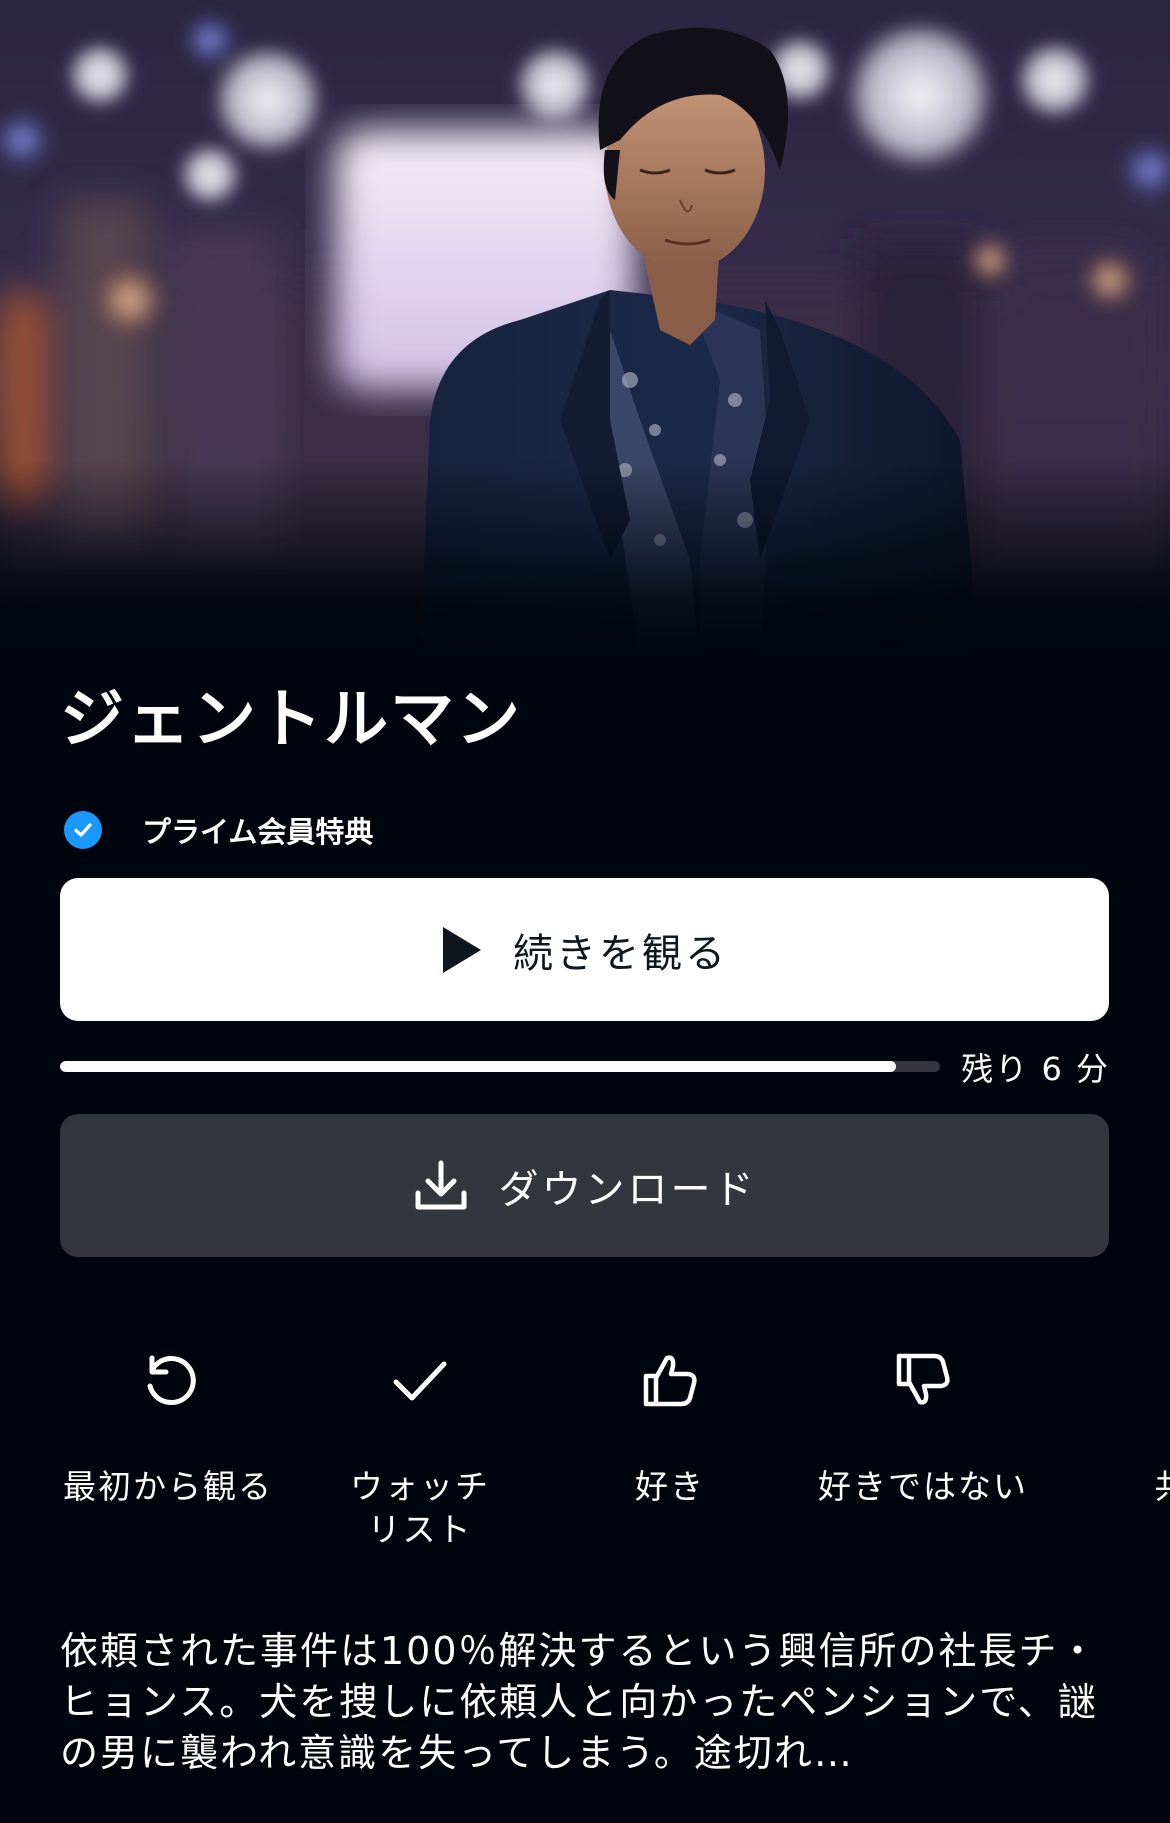 Image resolution: width=1170 pixels, height=1823 pixels. I want to click on checkmark-icon, so click(420, 1380).